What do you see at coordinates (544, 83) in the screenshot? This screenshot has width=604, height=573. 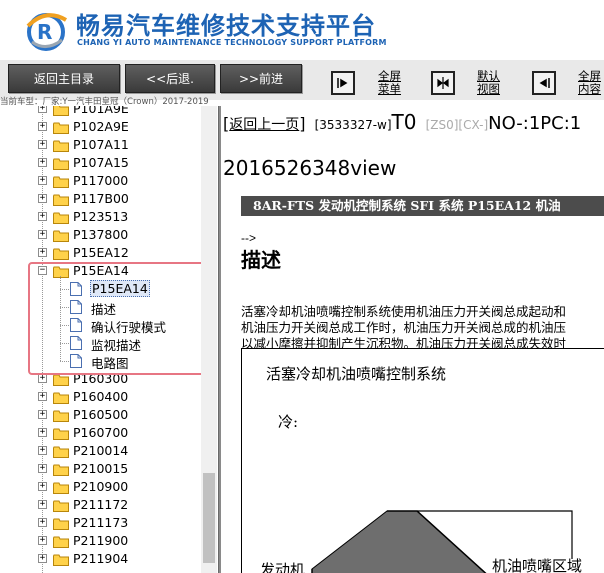 I see `fullscreen-content-icon` at bounding box center [544, 83].